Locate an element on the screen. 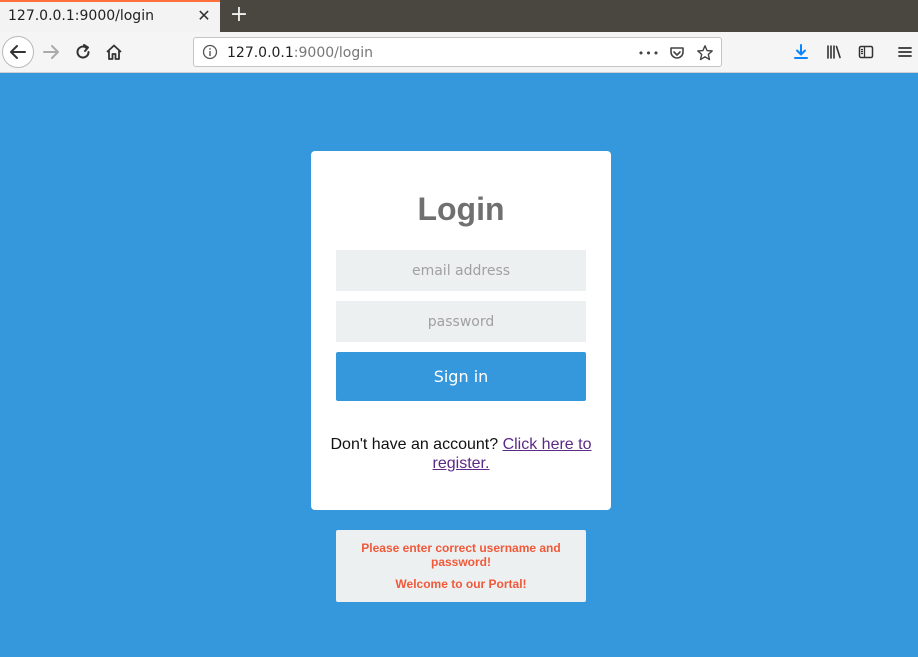 This screenshot has height=657, width=918. url-actions: ••• is located at coordinates (676, 53).